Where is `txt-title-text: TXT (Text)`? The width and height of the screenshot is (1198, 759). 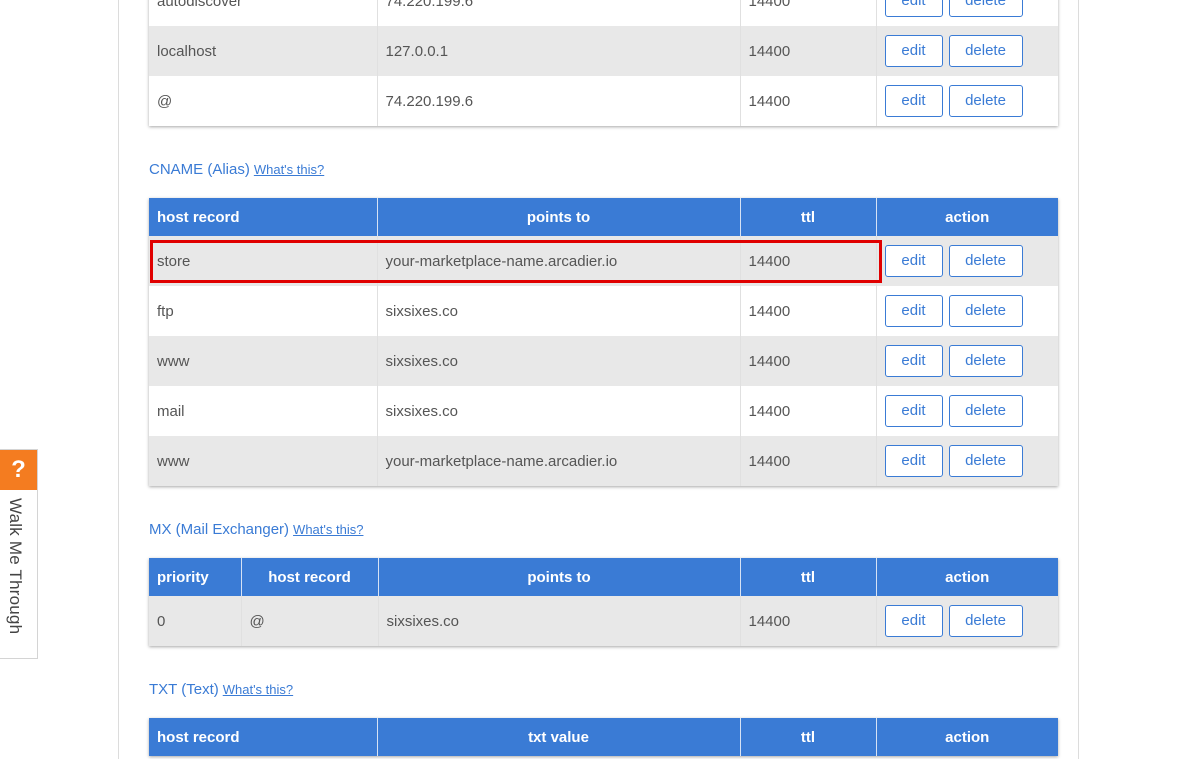 txt-title-text: TXT (Text) is located at coordinates (184, 689).